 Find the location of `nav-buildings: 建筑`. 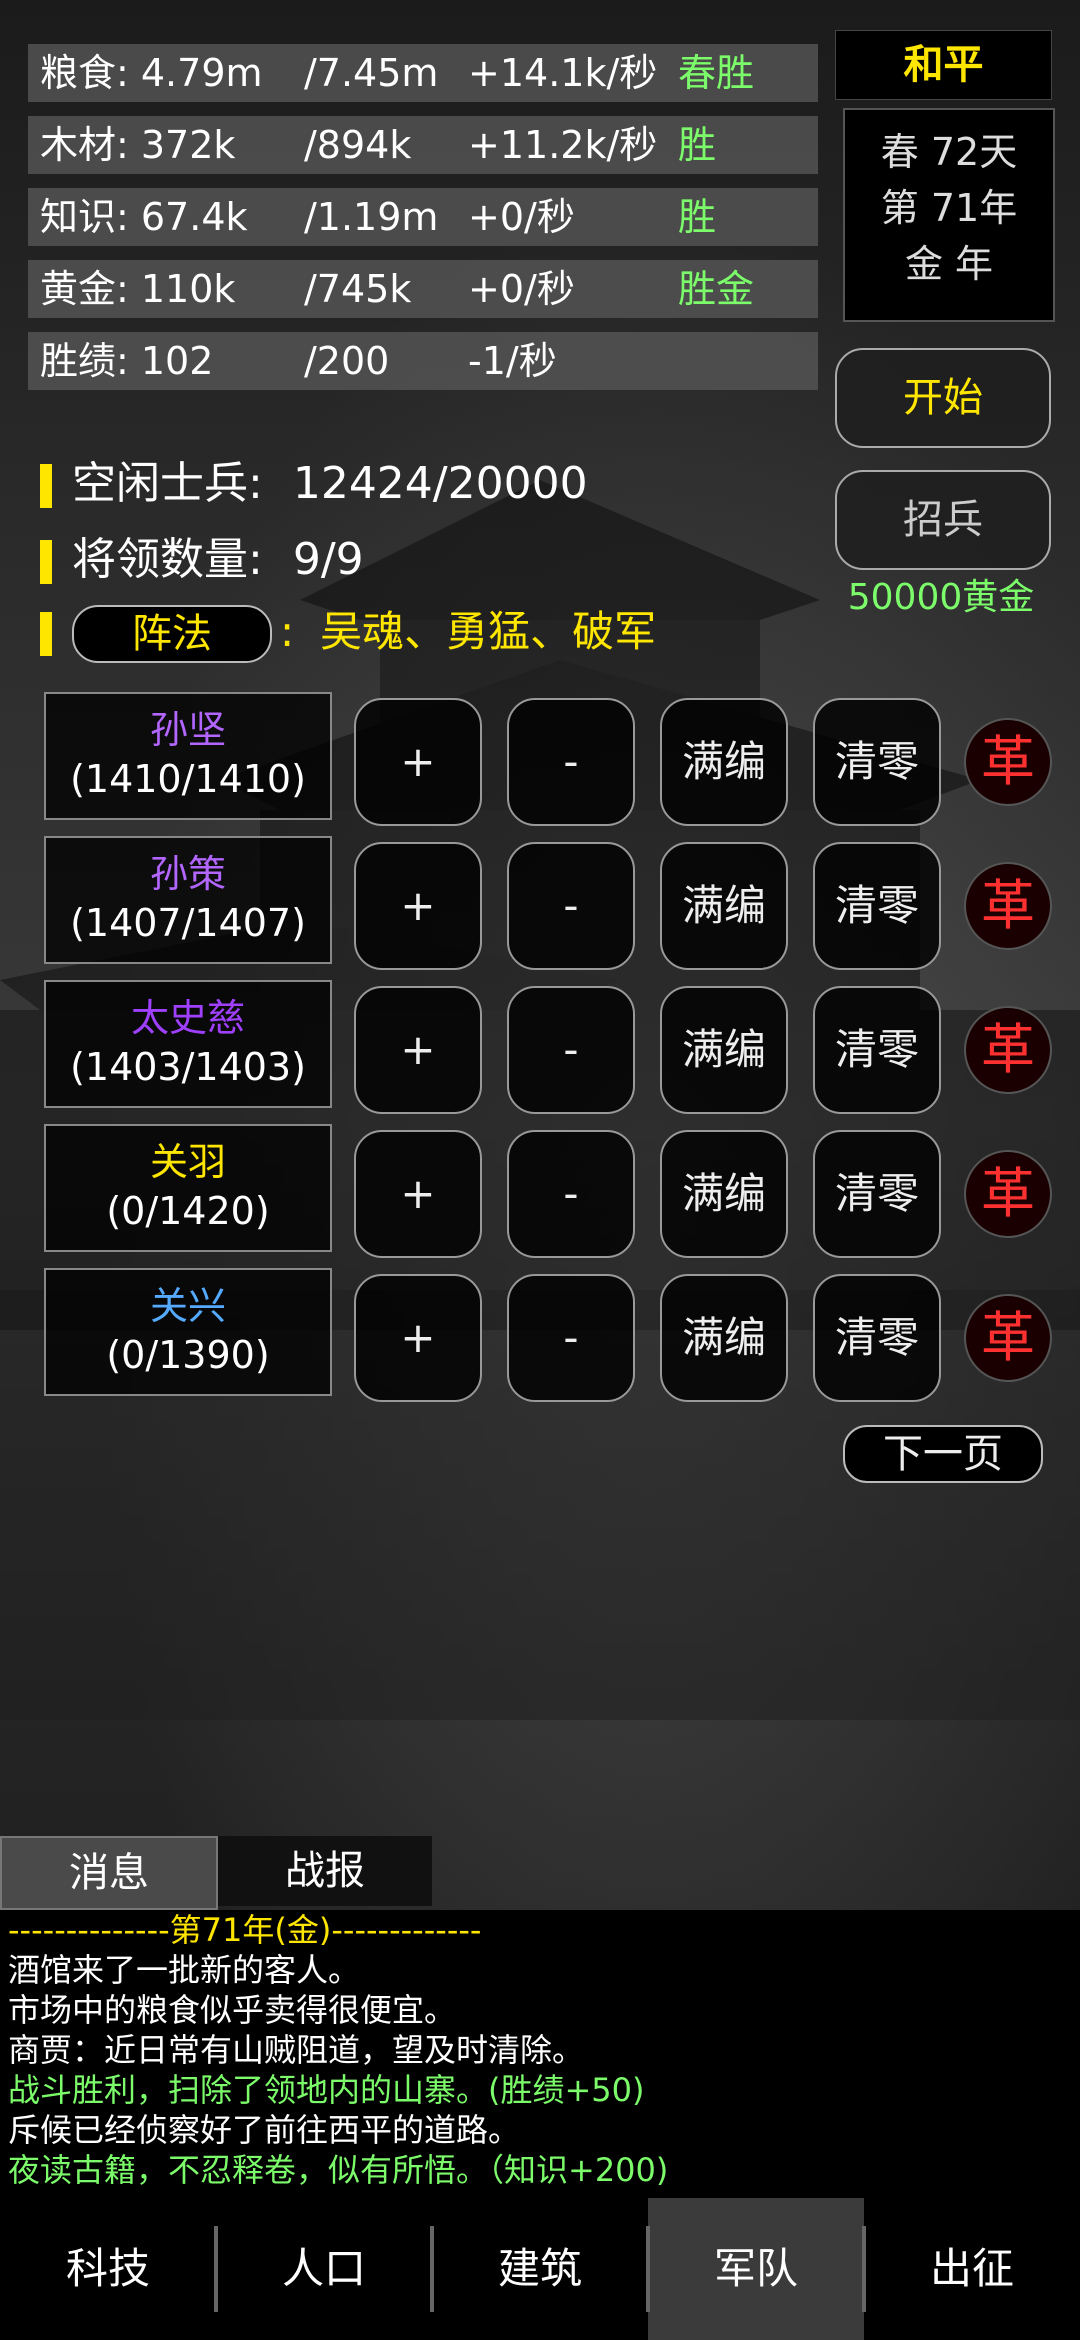

nav-buildings: 建筑 is located at coordinates (540, 2269).